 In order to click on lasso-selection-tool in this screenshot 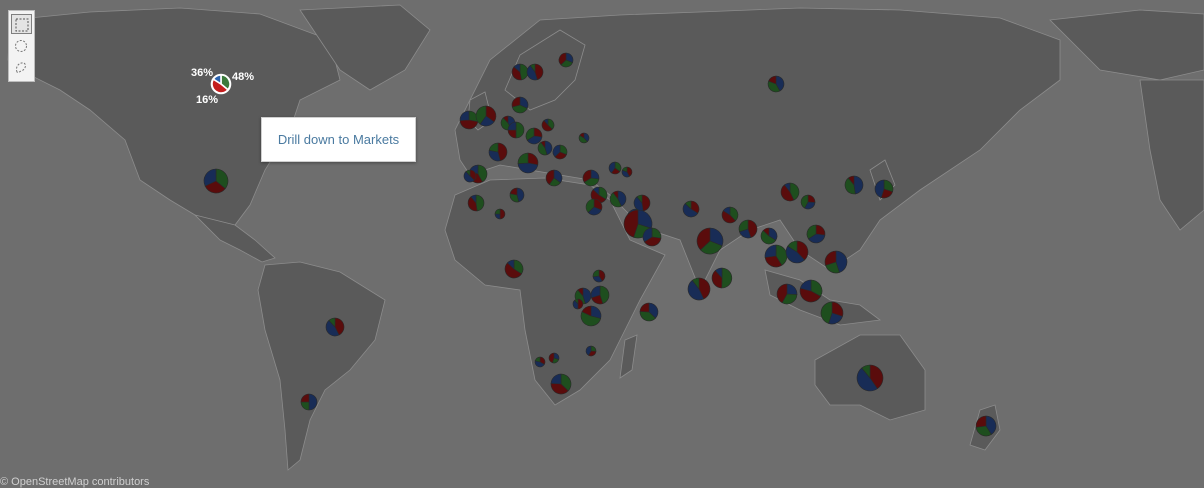, I will do `click(21, 68)`.